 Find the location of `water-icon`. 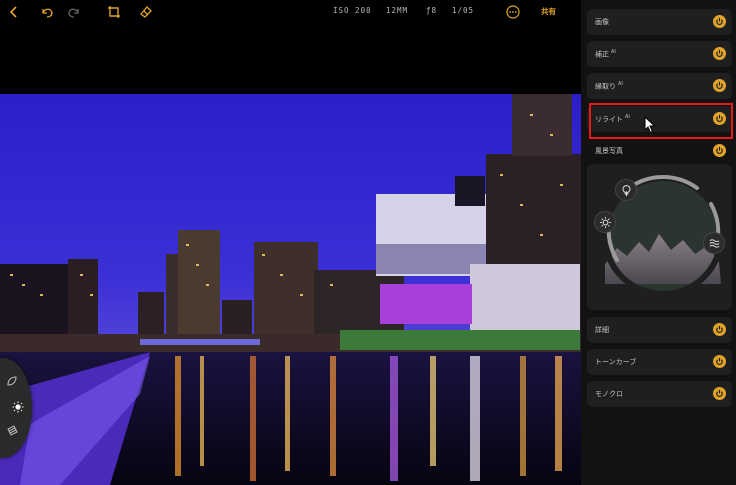

water-icon is located at coordinates (714, 243).